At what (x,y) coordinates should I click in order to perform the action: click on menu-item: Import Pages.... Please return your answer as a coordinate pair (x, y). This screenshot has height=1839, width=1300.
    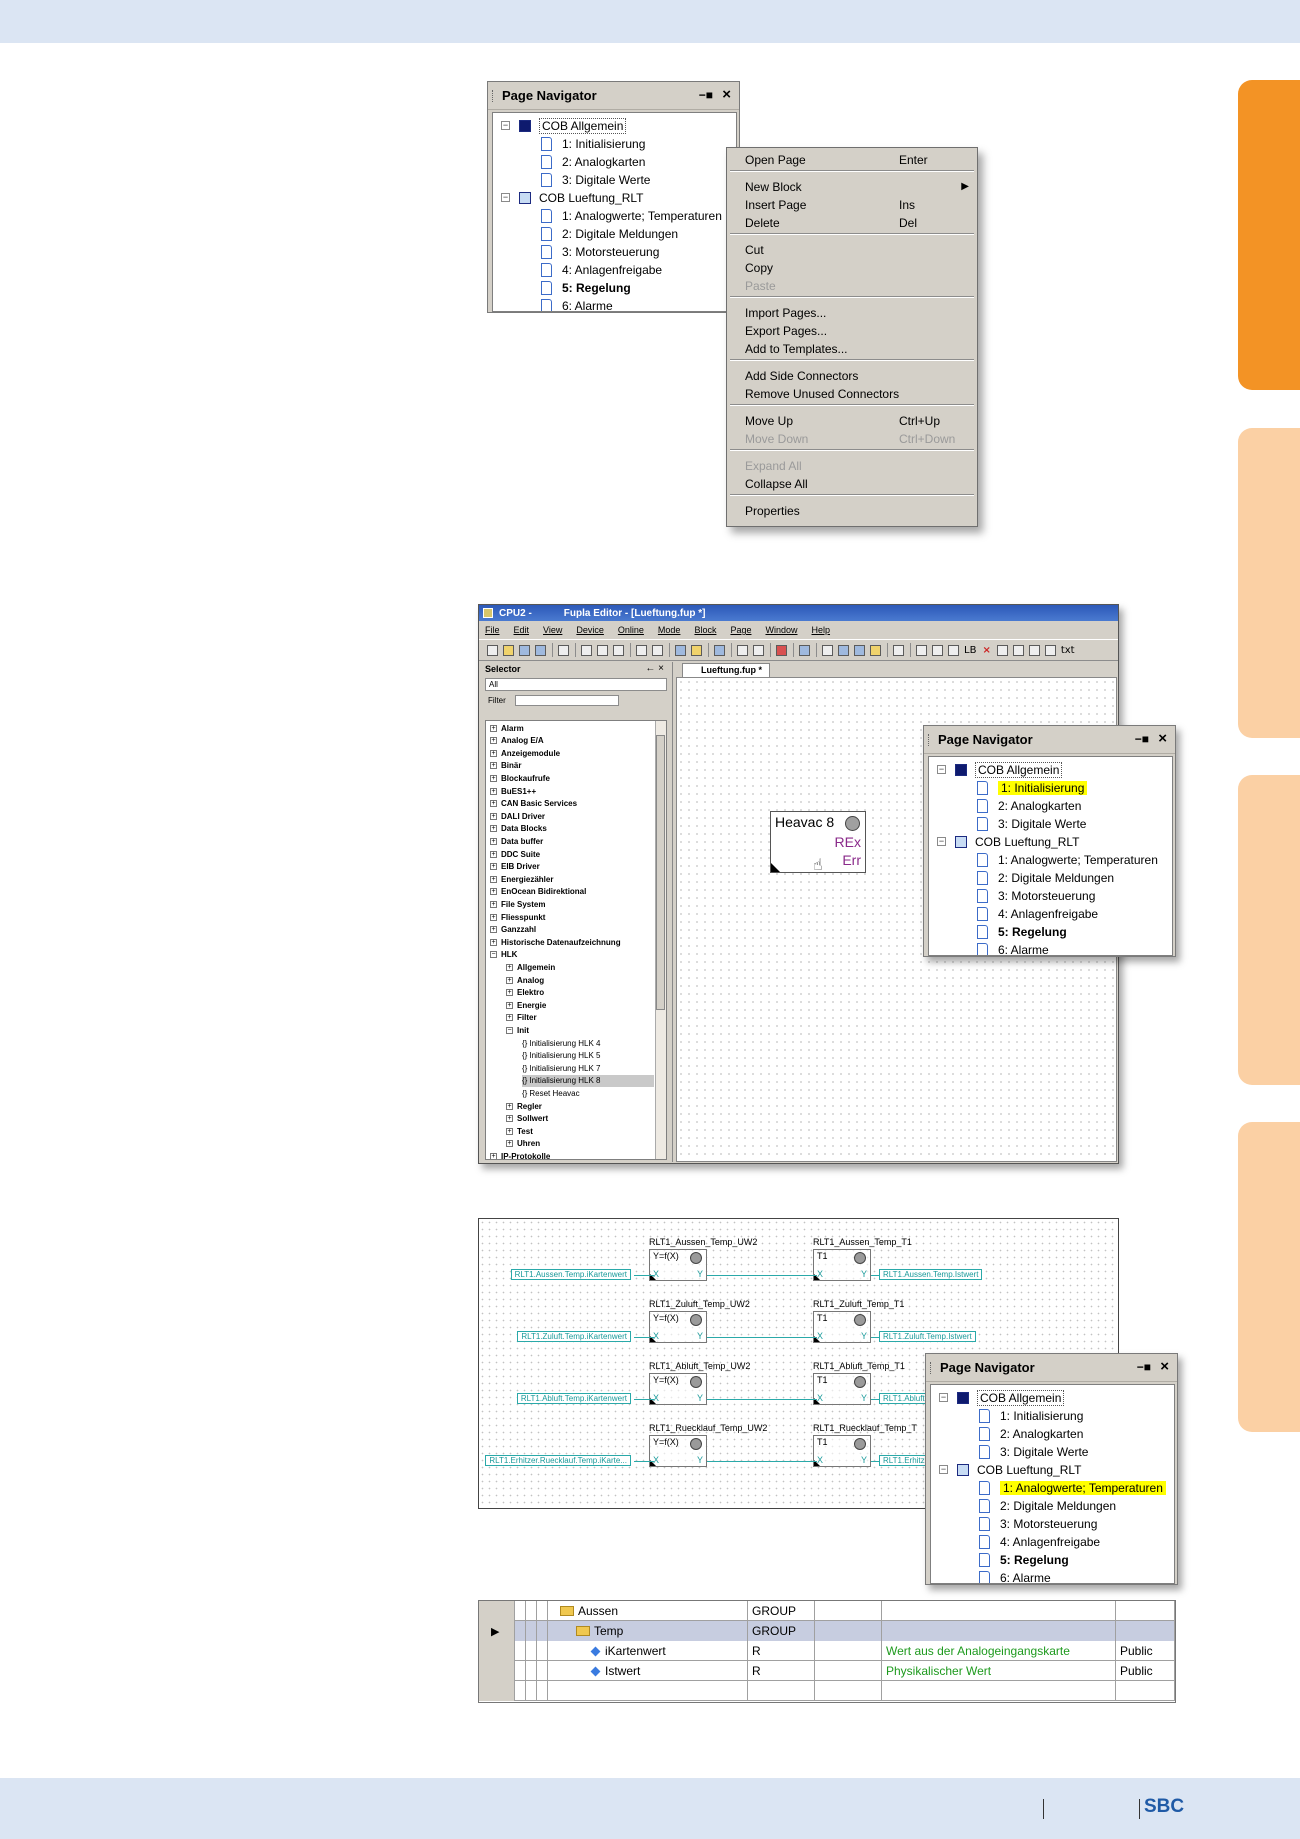
    Looking at the image, I should click on (852, 312).